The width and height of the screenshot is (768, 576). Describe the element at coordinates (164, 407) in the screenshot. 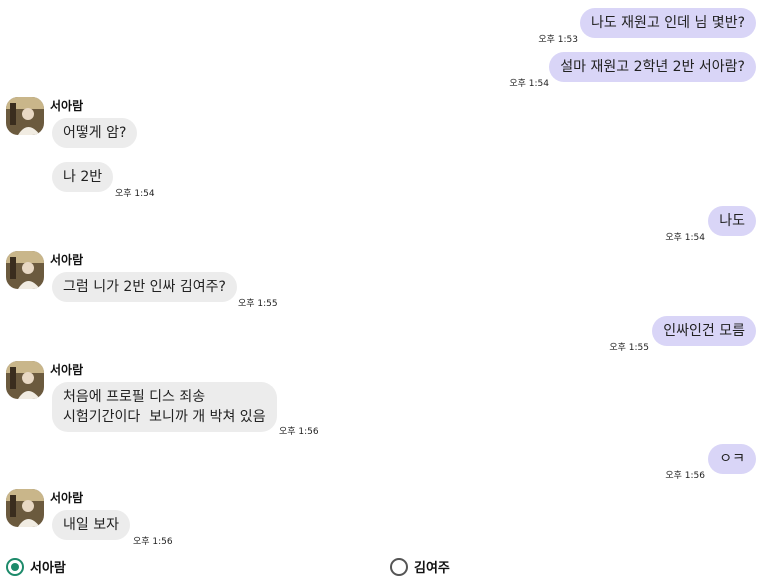

I see `received-message-bubble: 처음에 프로필 디스 죄송 시험기간이다 보니까 개 박쳐 있음` at that location.